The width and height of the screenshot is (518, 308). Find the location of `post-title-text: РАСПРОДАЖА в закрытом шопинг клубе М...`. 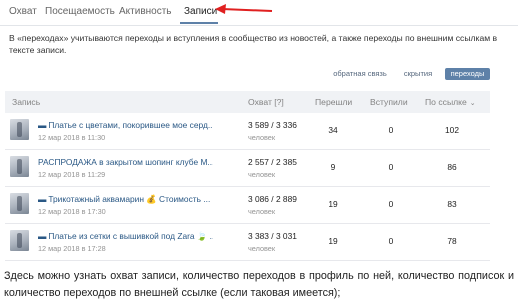

post-title-text: РАСПРОДАЖА в закрытом шопинг клубе М... is located at coordinates (125, 162).